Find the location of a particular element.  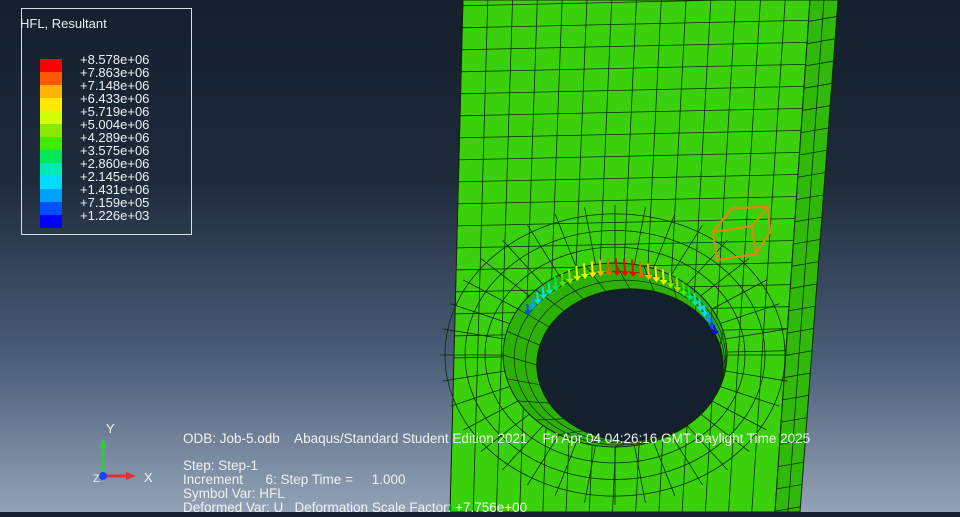

triad-x-label: X is located at coordinates (148, 477).